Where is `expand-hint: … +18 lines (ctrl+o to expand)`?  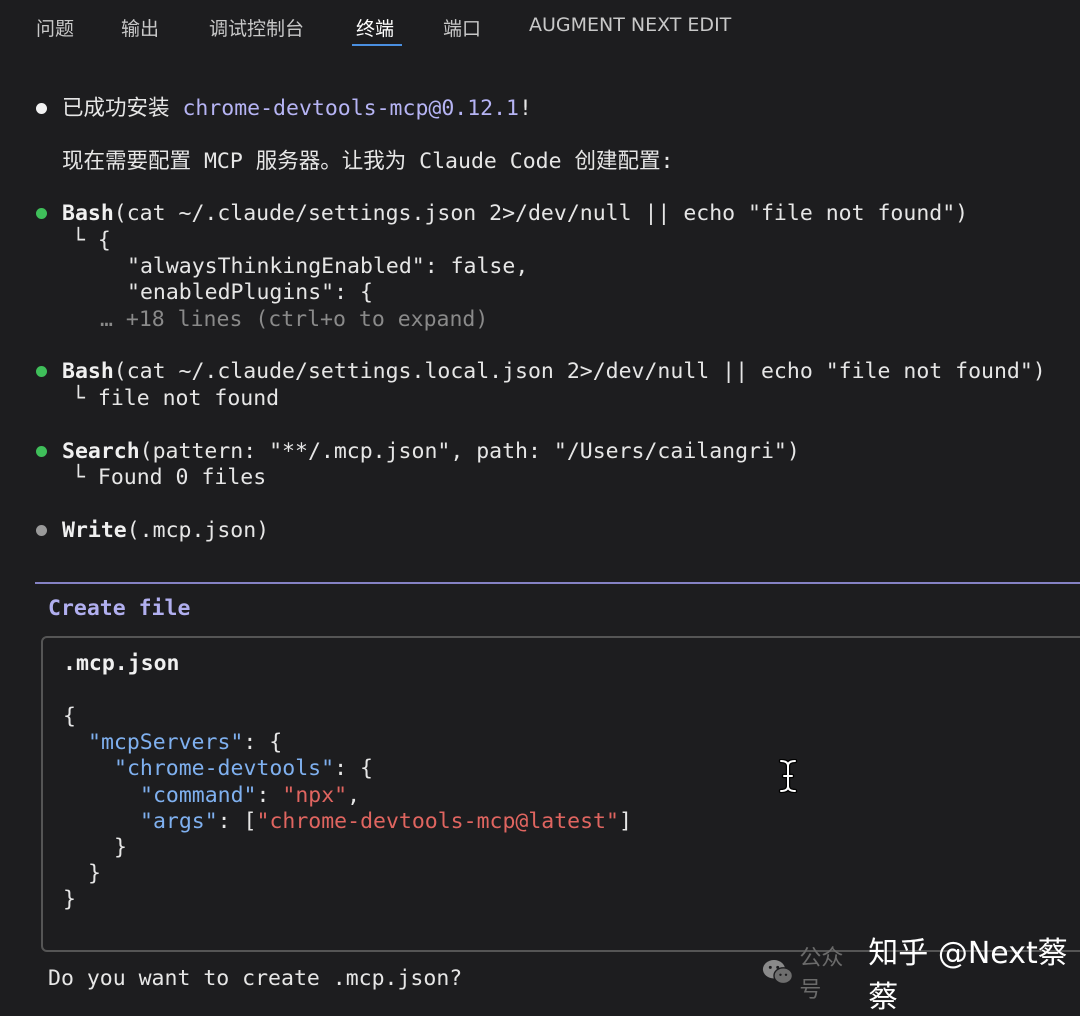 expand-hint: … +18 lines (ctrl+o to expand) is located at coordinates (294, 320).